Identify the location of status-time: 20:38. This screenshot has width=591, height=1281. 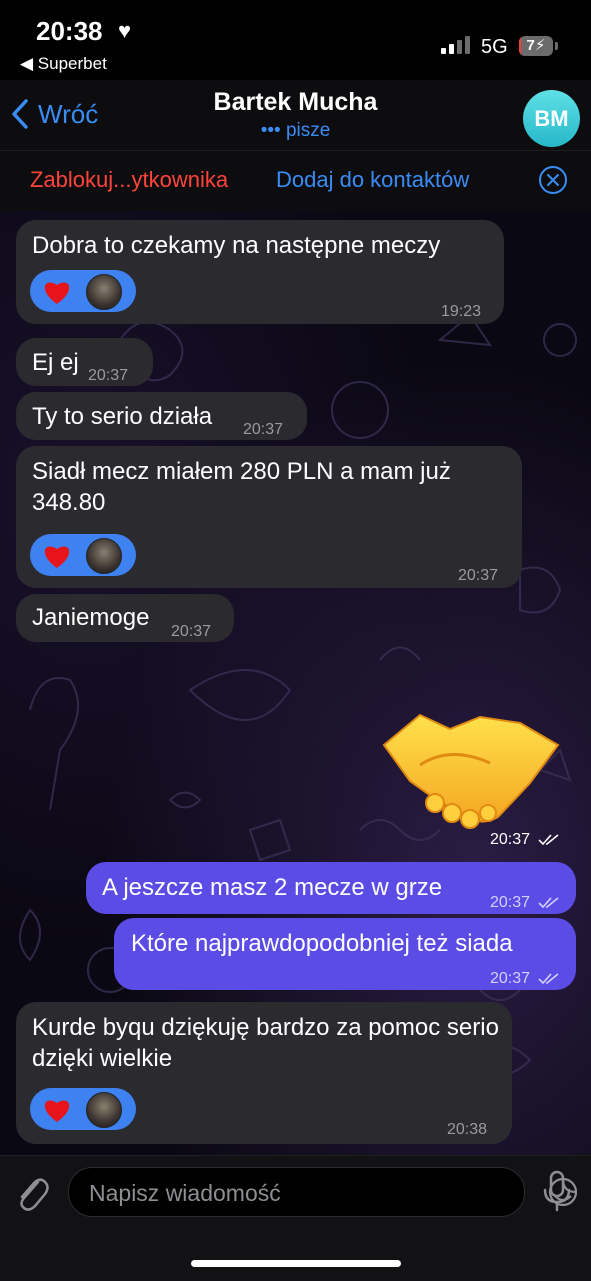
(69, 31).